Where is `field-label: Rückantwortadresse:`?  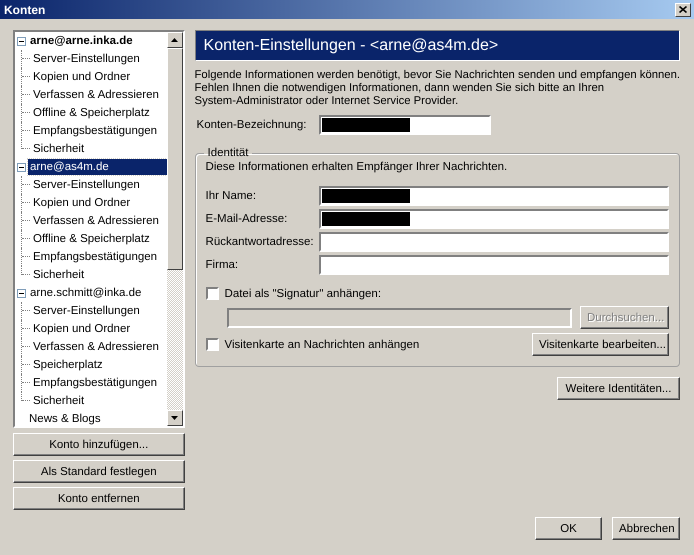 field-label: Rückantwortadresse: is located at coordinates (260, 242).